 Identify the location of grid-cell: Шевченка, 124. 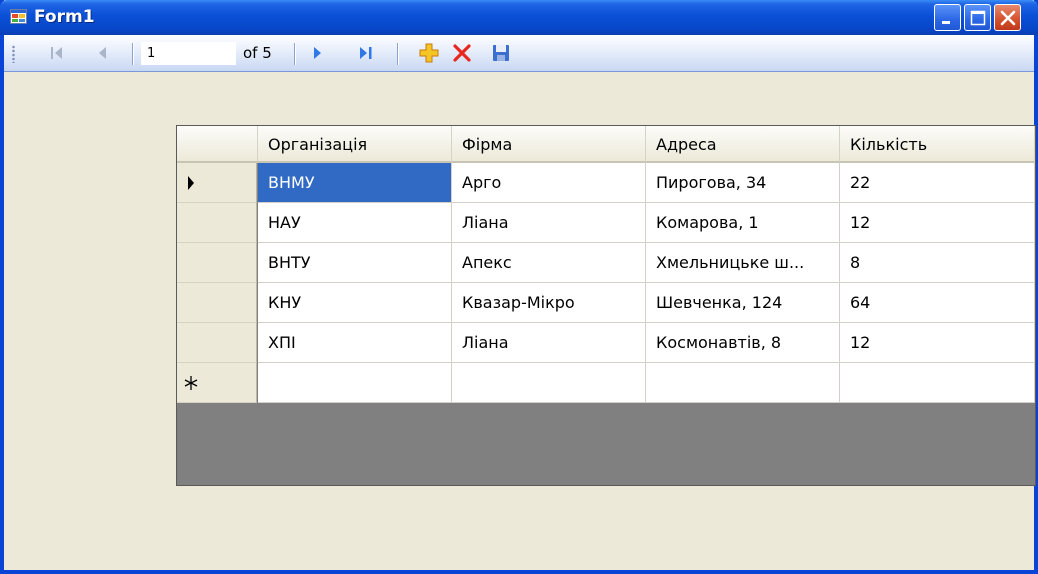
(743, 303).